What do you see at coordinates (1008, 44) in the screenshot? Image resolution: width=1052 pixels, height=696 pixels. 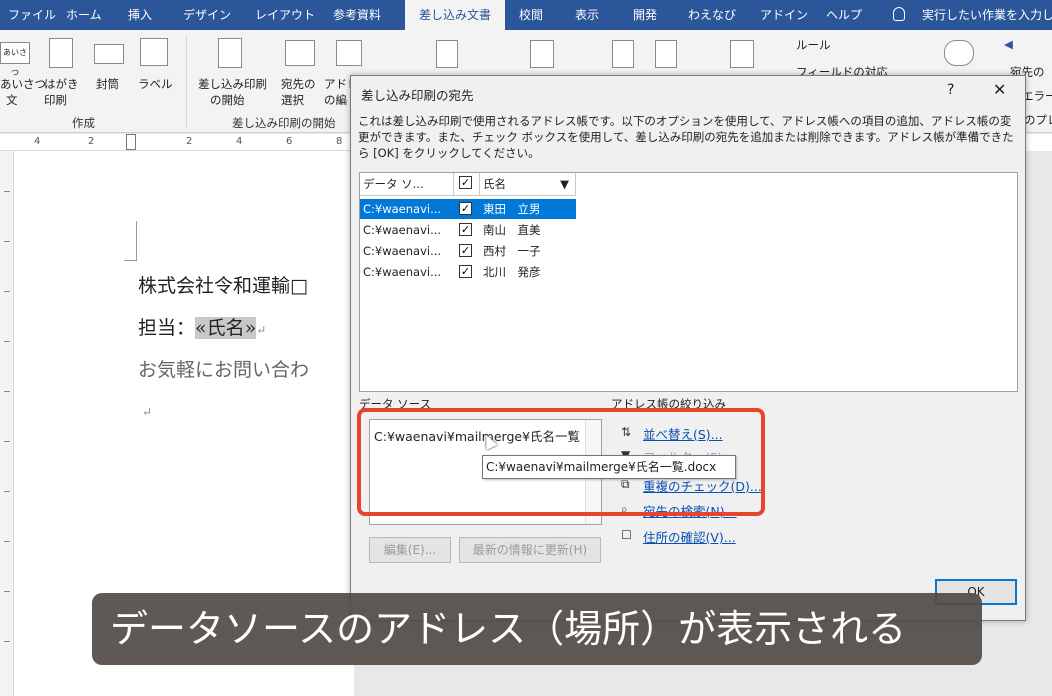 I see `first-record-icon: ◀` at bounding box center [1008, 44].